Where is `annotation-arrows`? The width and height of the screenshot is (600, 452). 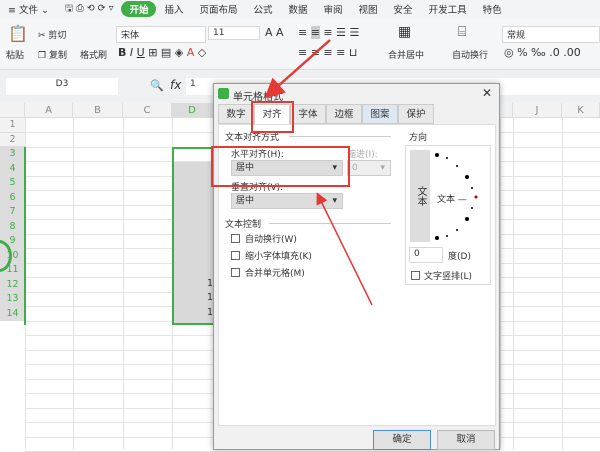 annotation-arrows is located at coordinates (318, 172).